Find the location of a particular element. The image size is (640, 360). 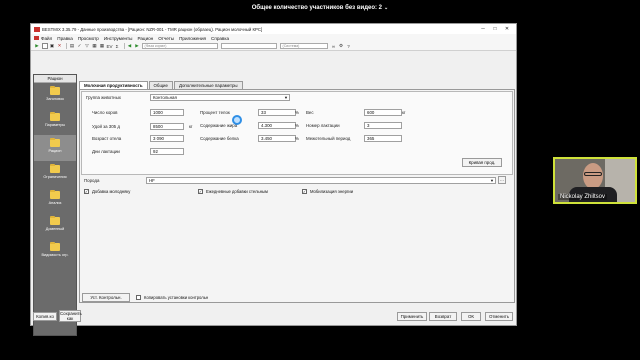

chevron-down-icon: ⌄ is located at coordinates (386, 8).